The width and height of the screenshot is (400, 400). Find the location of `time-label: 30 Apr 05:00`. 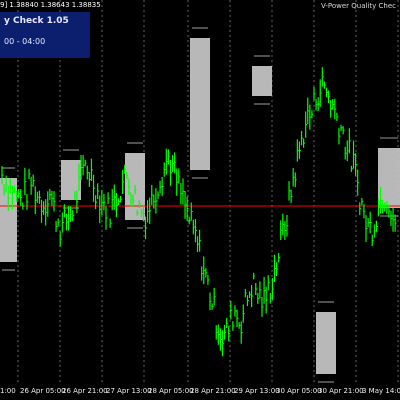

time-label: 30 Apr 05:00 is located at coordinates (299, 391).